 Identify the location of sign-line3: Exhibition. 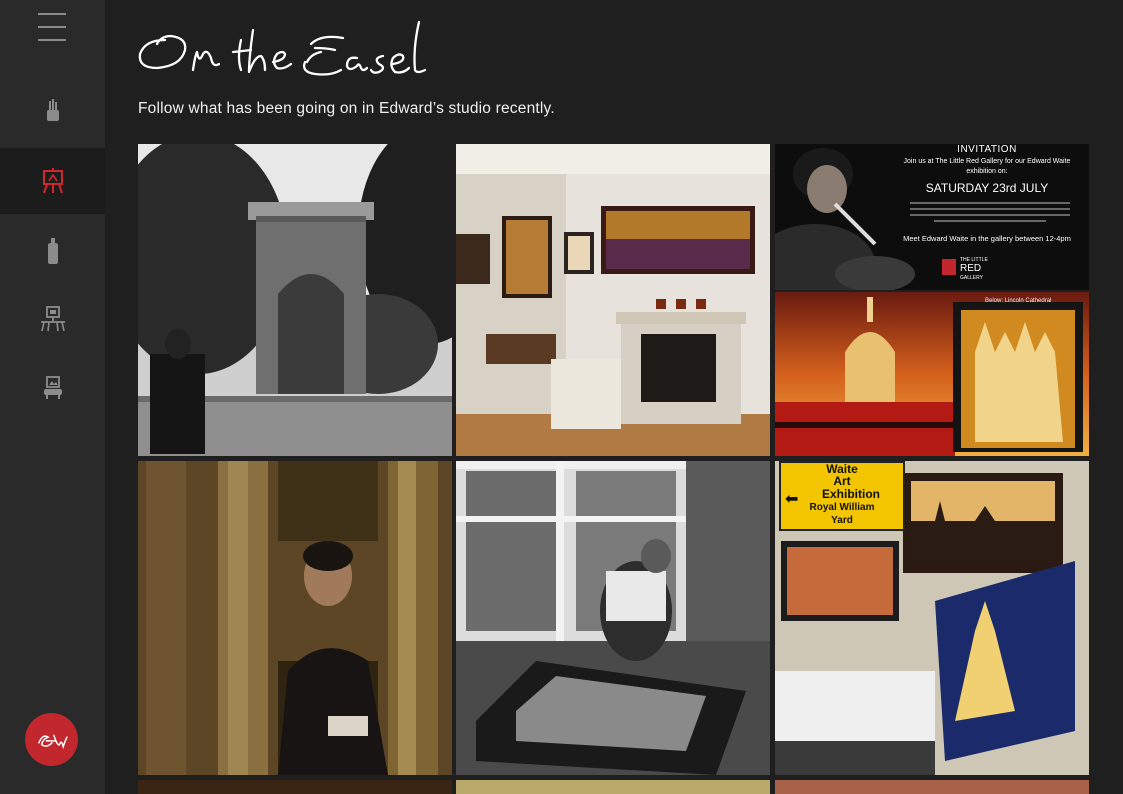
(851, 494).